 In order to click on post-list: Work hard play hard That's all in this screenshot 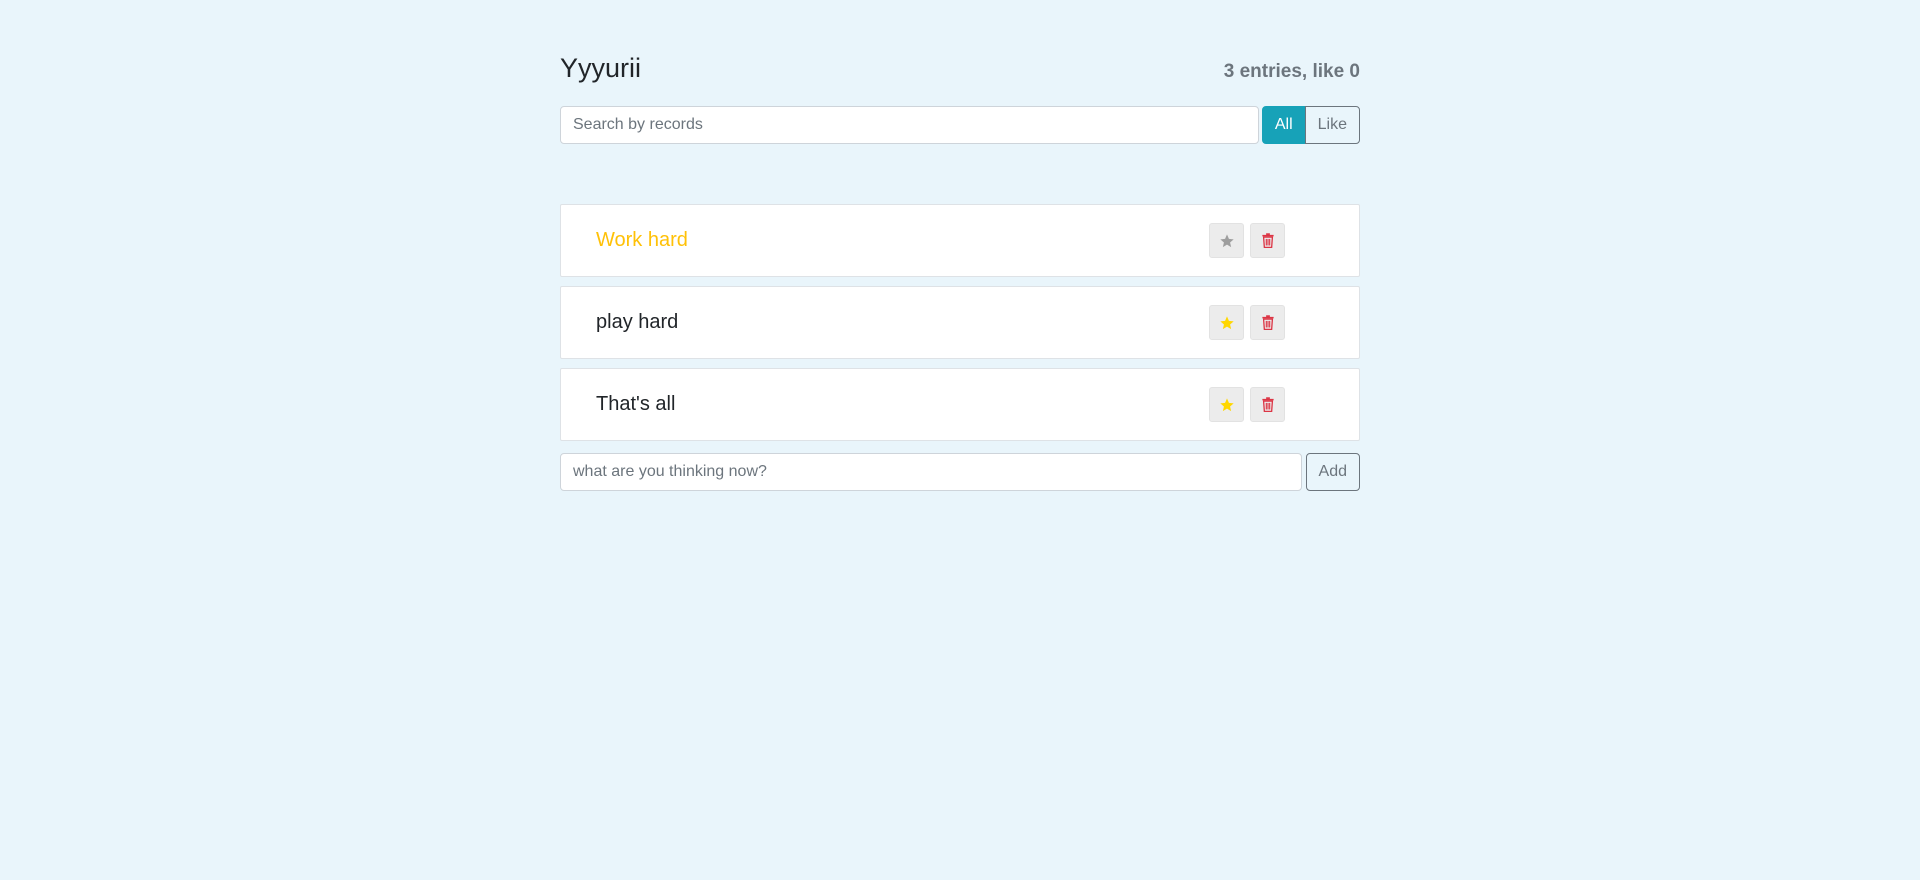, I will do `click(960, 322)`.